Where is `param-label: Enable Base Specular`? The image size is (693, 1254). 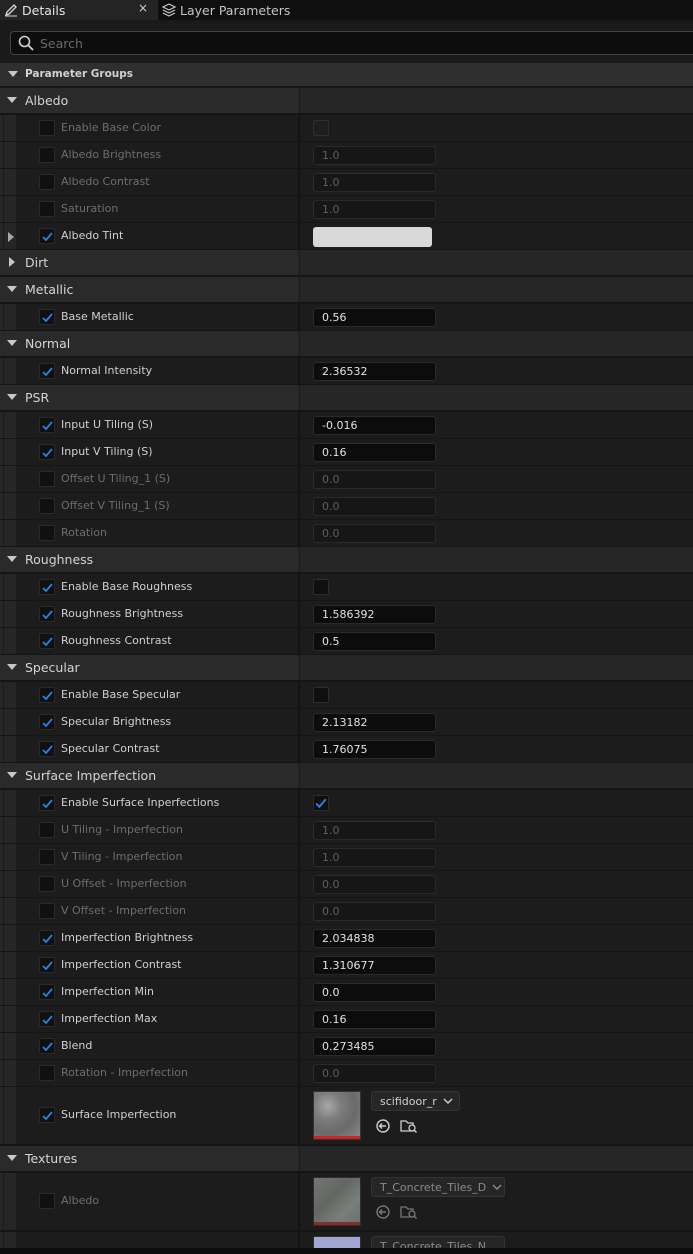
param-label: Enable Base Specular is located at coordinates (121, 694).